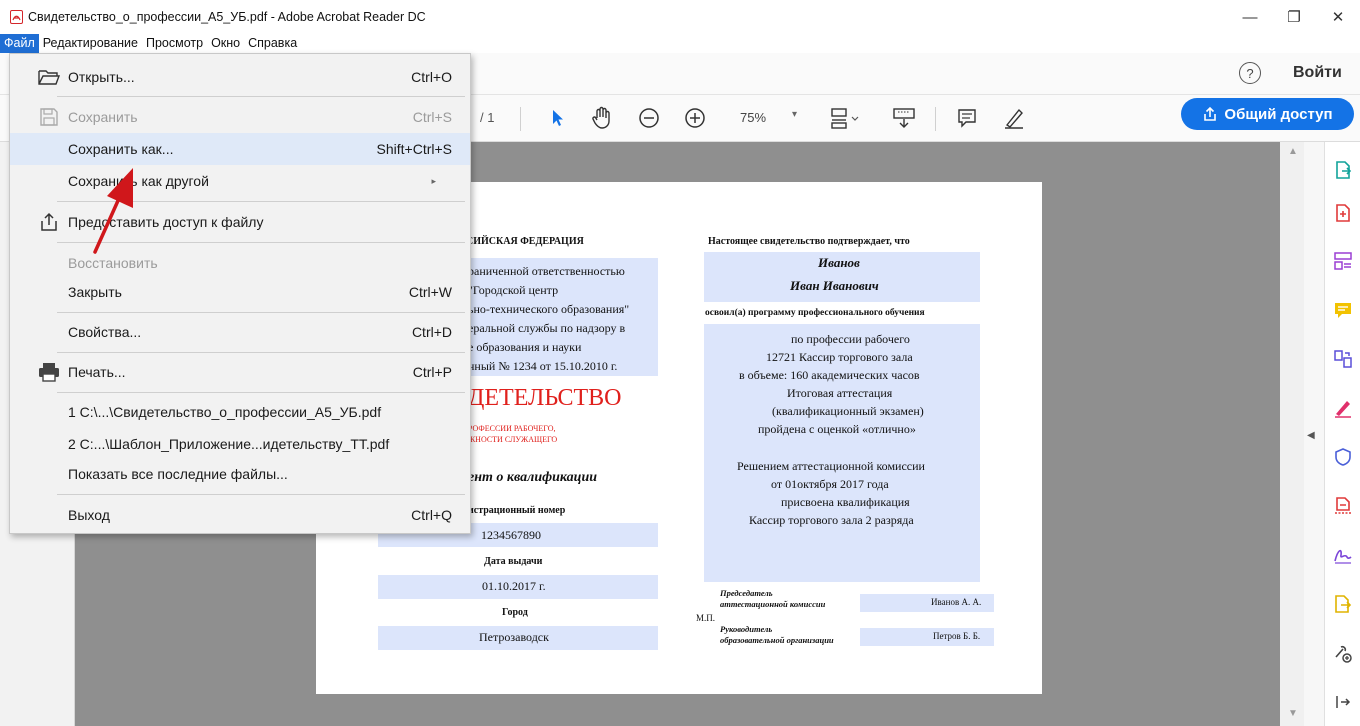 The image size is (1360, 726). Describe the element at coordinates (830, 484) in the screenshot. I see `program-line: от 01октября 2017 года` at that location.